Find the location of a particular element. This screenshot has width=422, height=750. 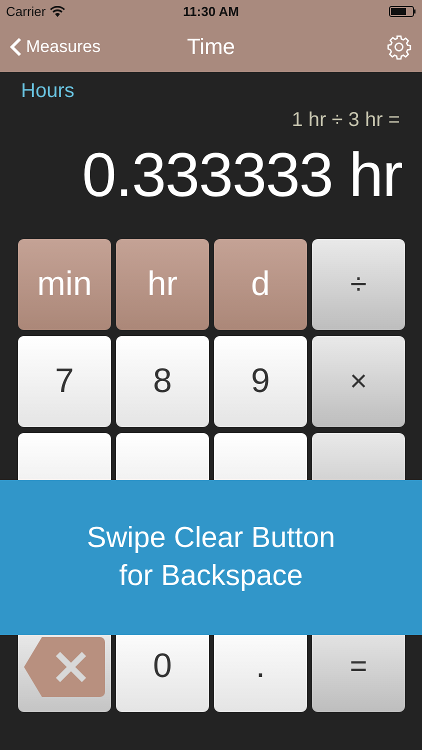

operator-key: × is located at coordinates (358, 381).